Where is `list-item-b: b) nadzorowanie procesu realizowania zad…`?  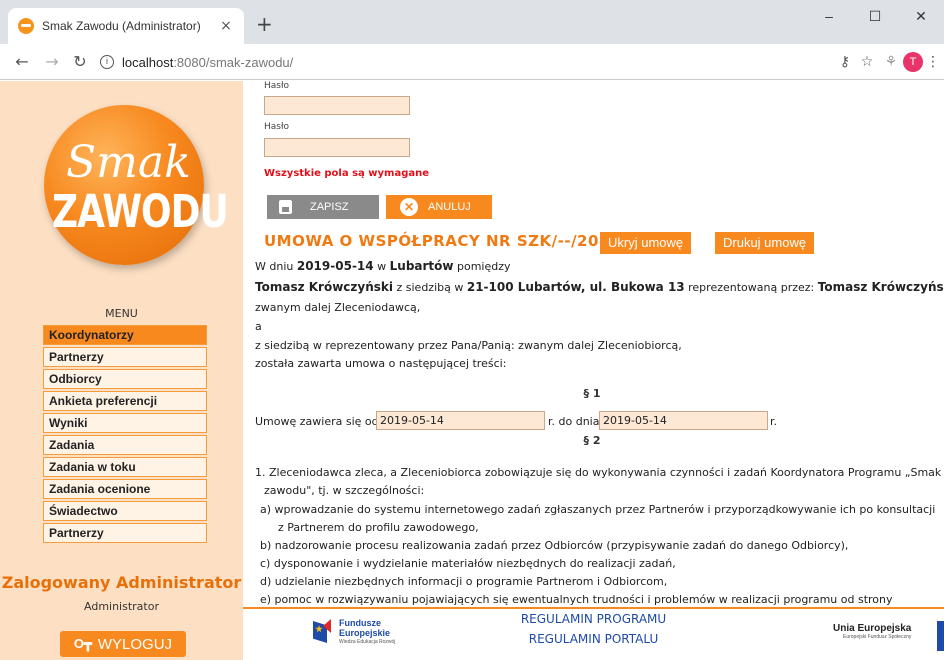 list-item-b: b) nadzorowanie procesu realizowania zad… is located at coordinates (554, 545).